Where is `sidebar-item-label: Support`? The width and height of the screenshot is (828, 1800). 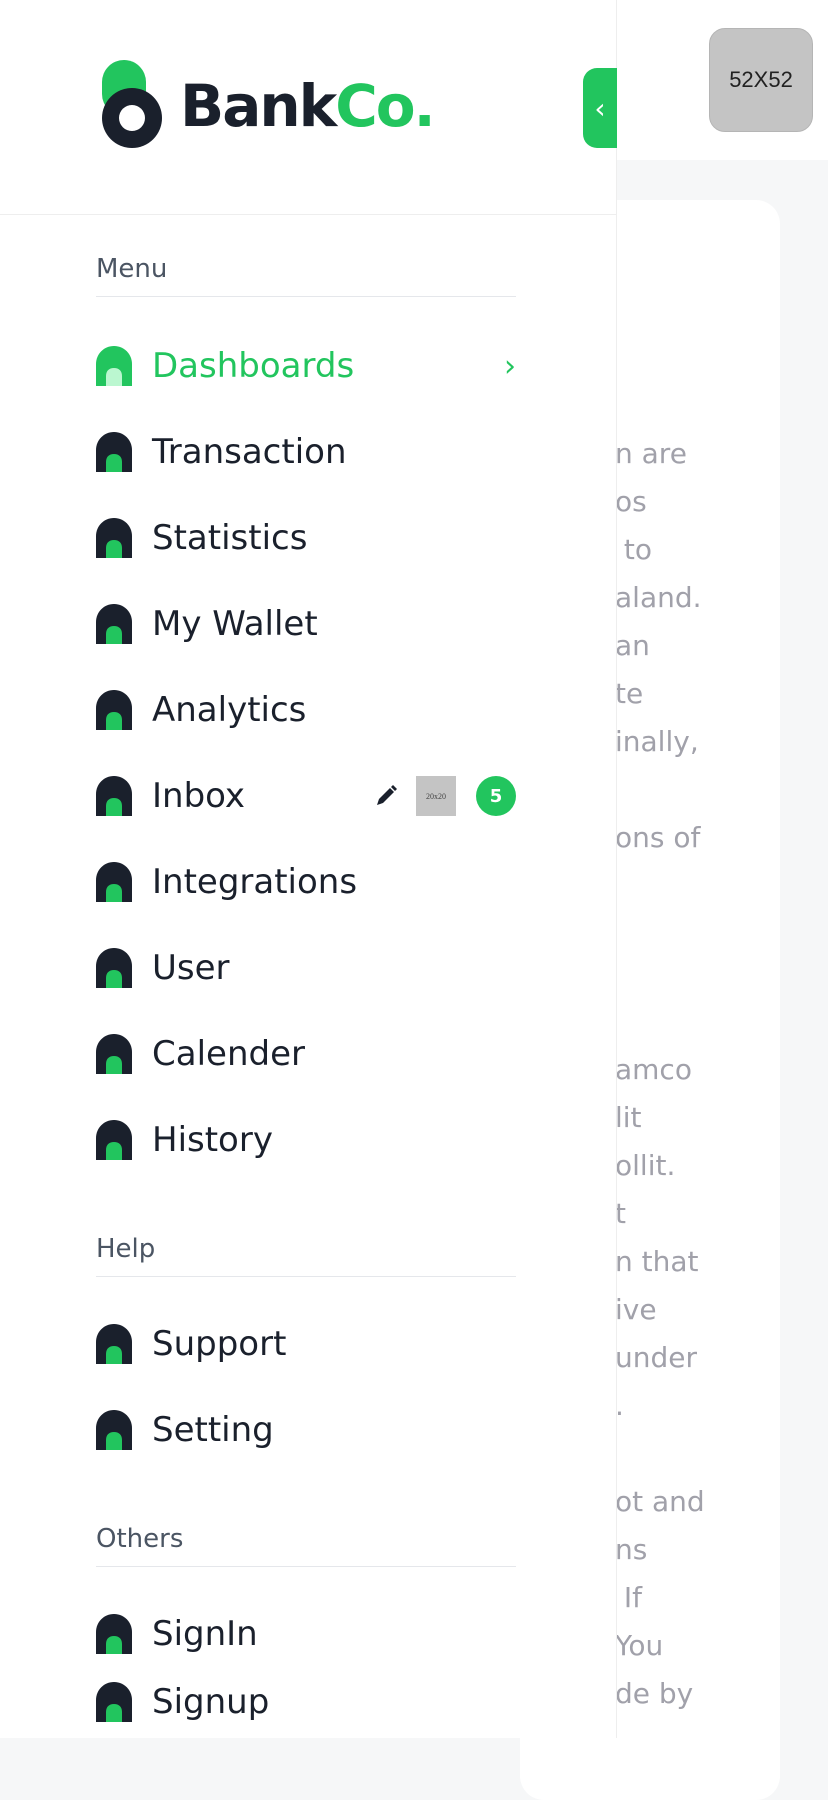
sidebar-item-label: Support is located at coordinates (219, 1344).